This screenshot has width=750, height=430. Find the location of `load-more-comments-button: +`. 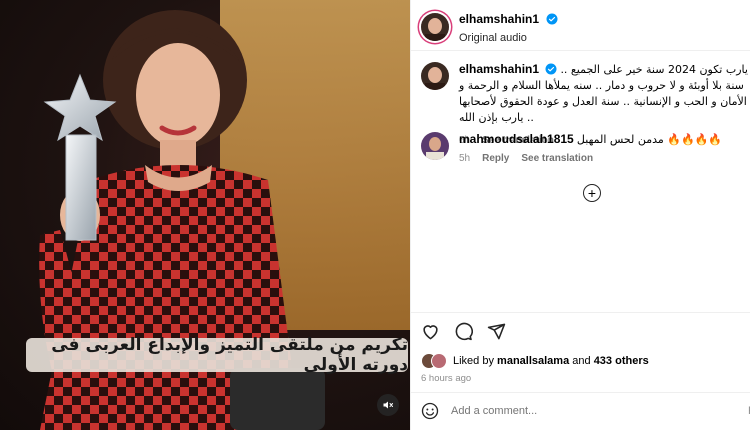

load-more-comments-button: + is located at coordinates (592, 193).